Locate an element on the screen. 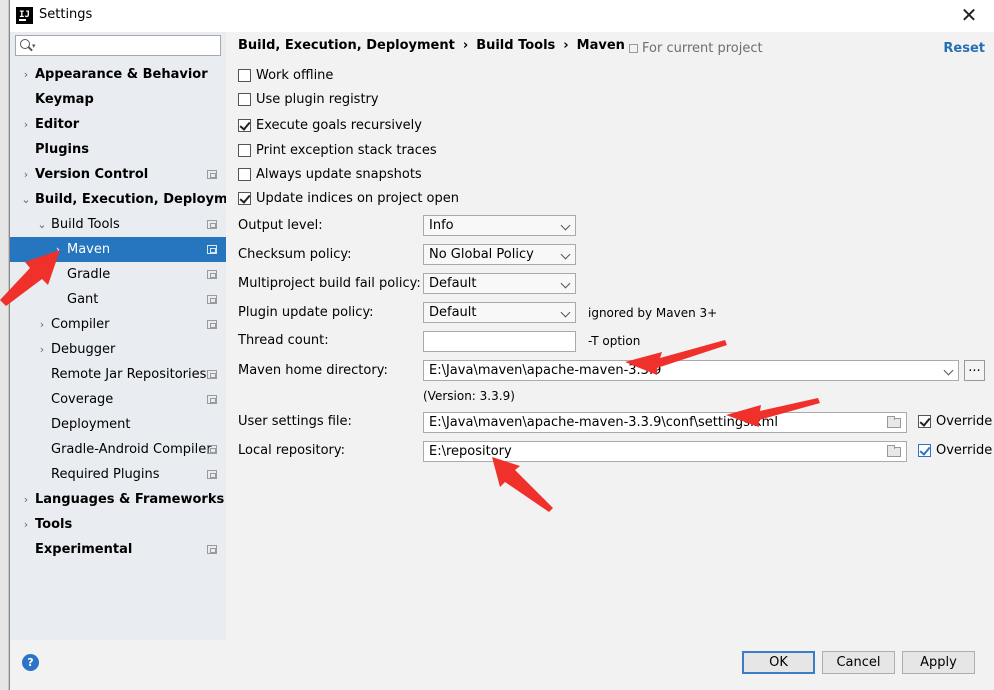 Image resolution: width=994 pixels, height=690 pixels. sidebar-item-debugger: › Debugger is located at coordinates (118, 349).